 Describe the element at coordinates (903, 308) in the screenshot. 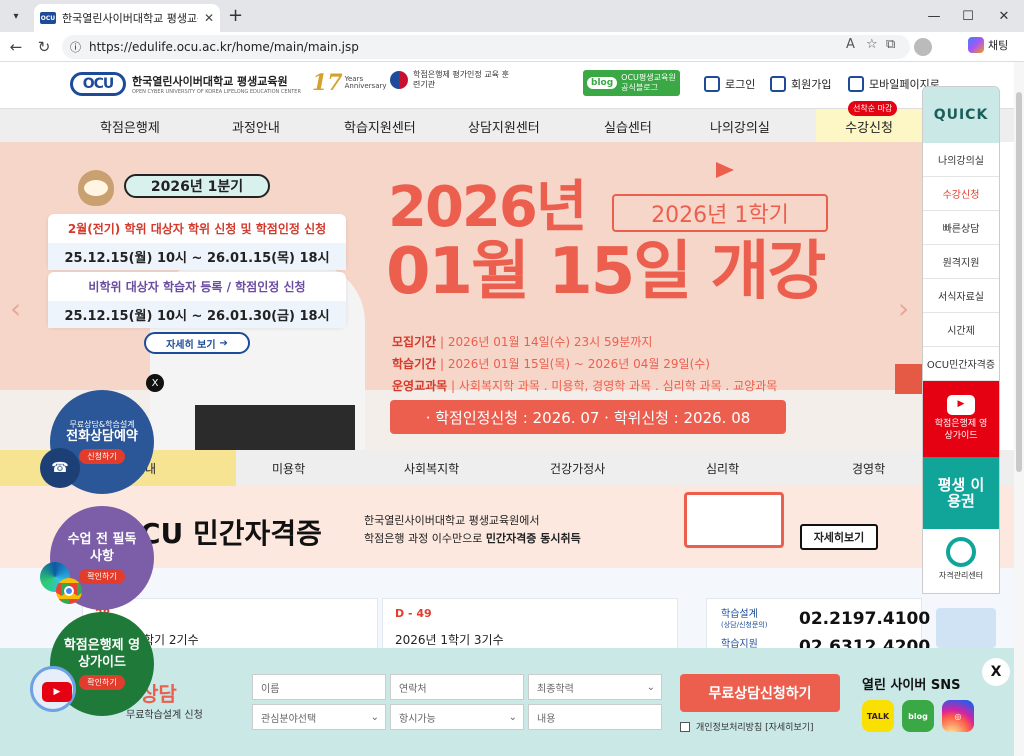

I see `banner-next-button: ›` at that location.